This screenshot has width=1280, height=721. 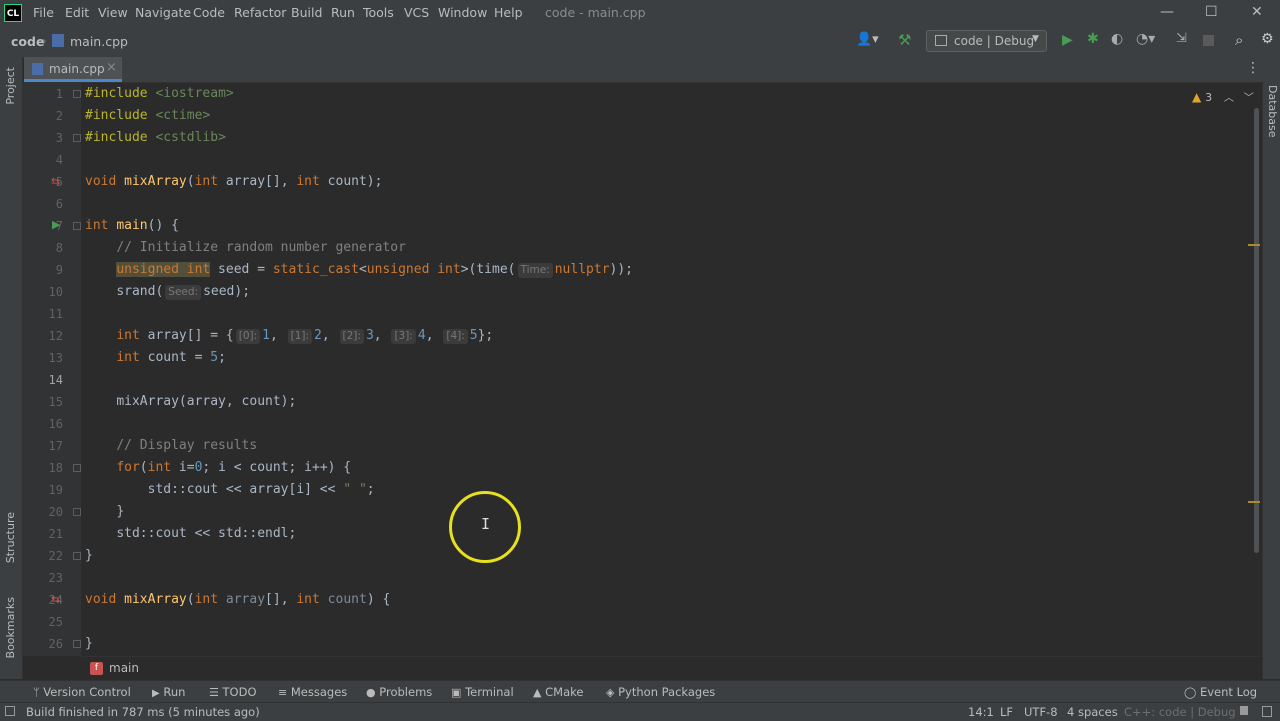 I want to click on profile-icon: ◔▾, so click(x=1145, y=39).